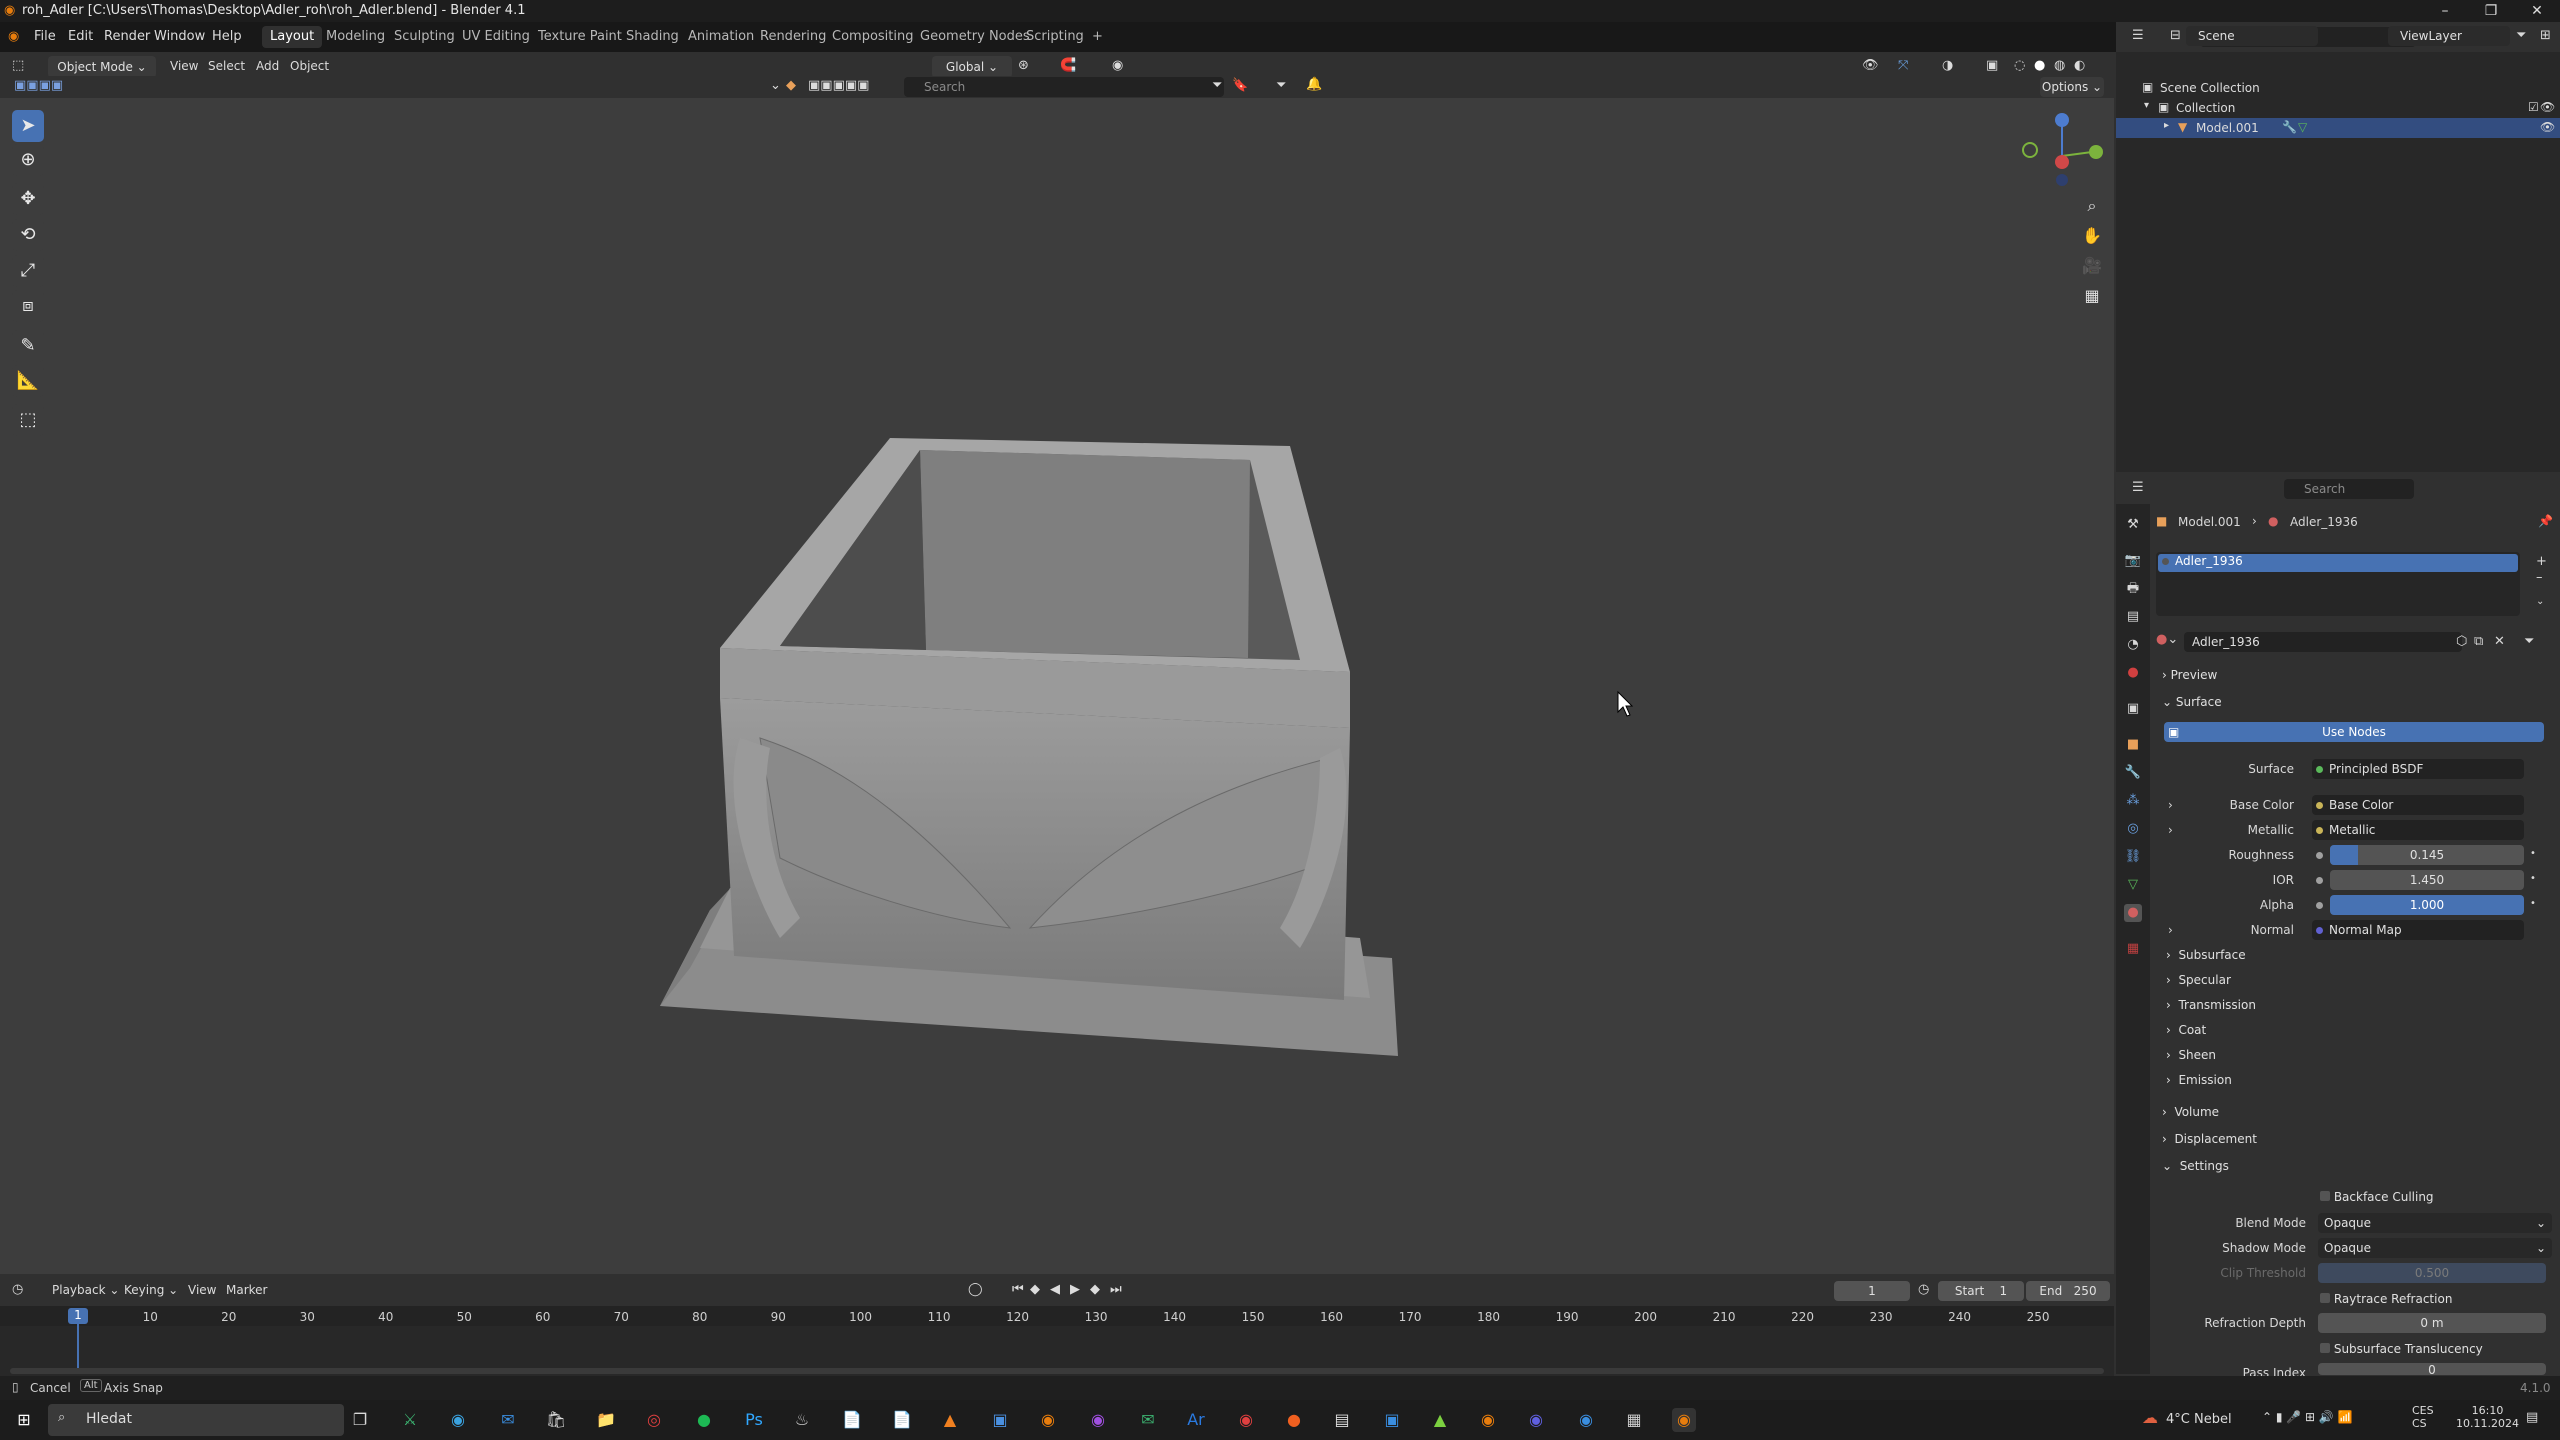  What do you see at coordinates (2166, 125) in the screenshot?
I see `expand-icon: ▸` at bounding box center [2166, 125].